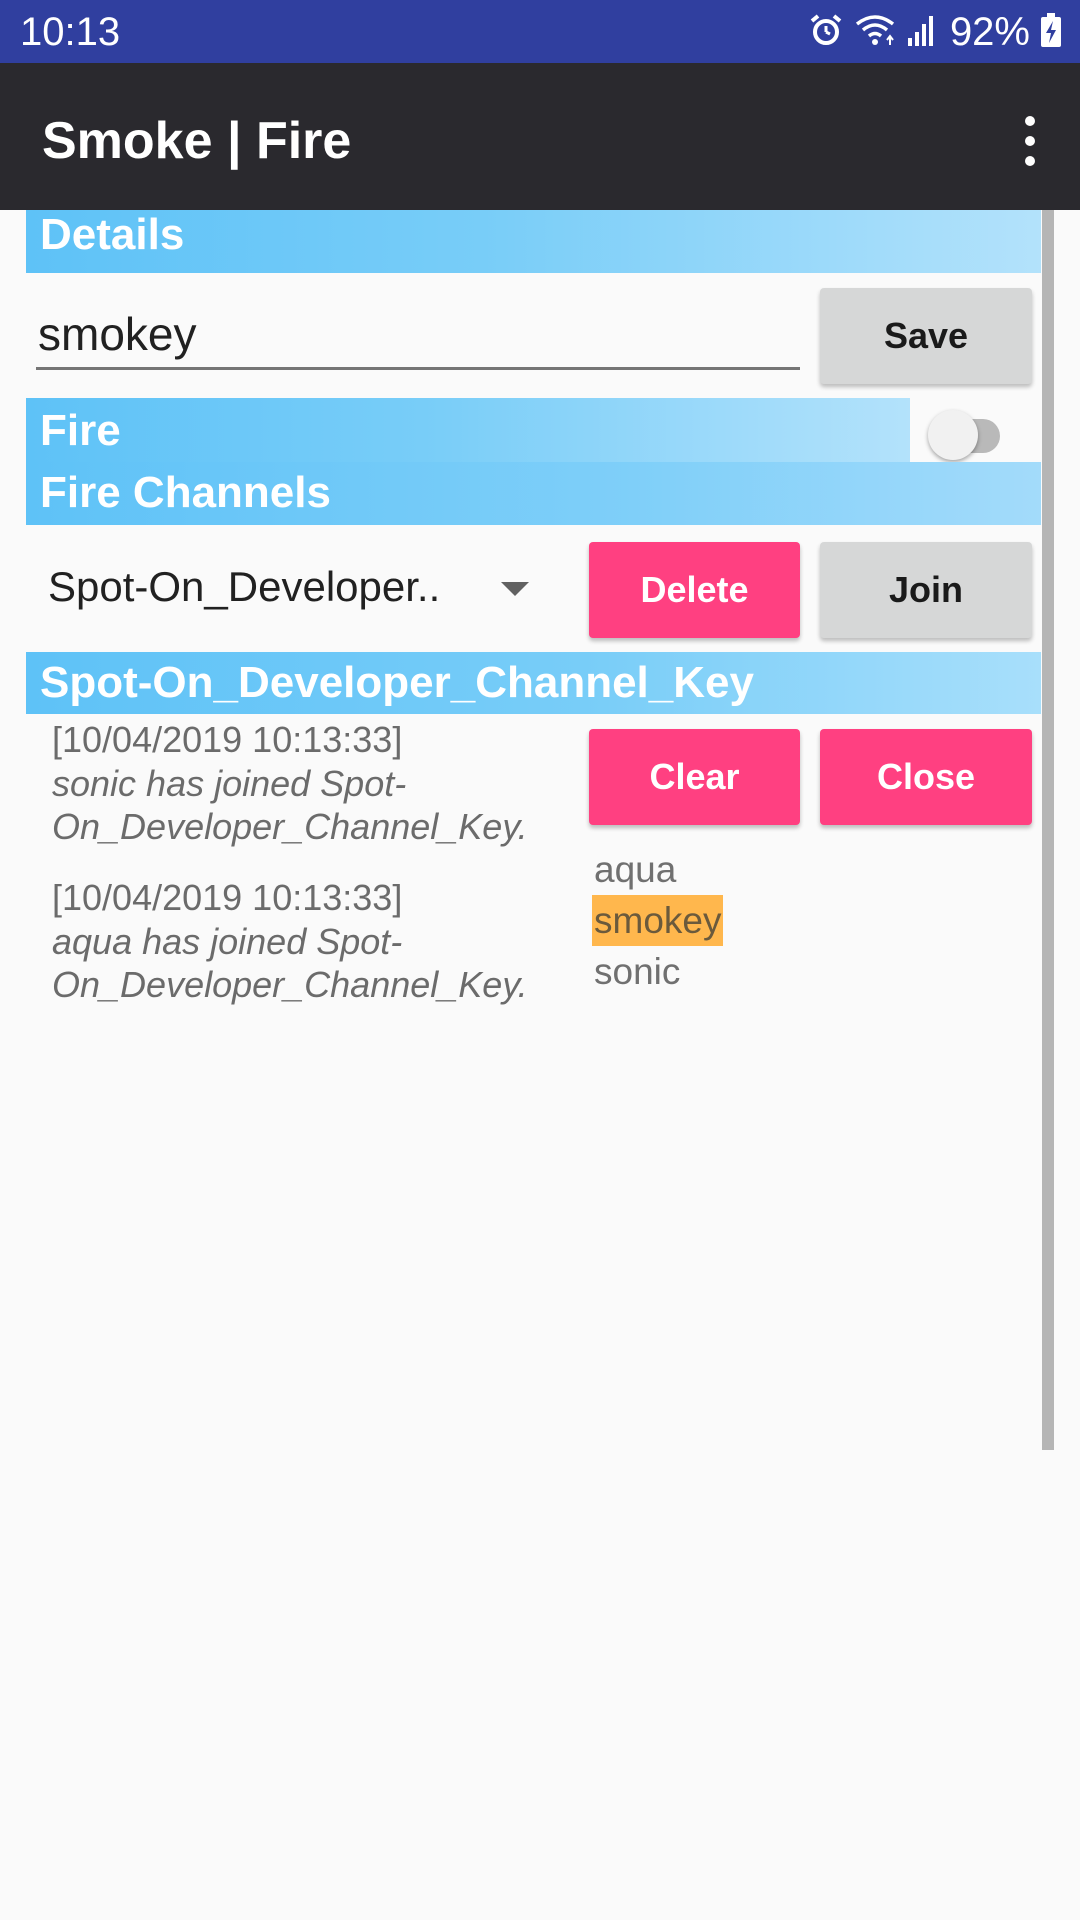  What do you see at coordinates (694, 777) in the screenshot?
I see `clear-button: Clear` at bounding box center [694, 777].